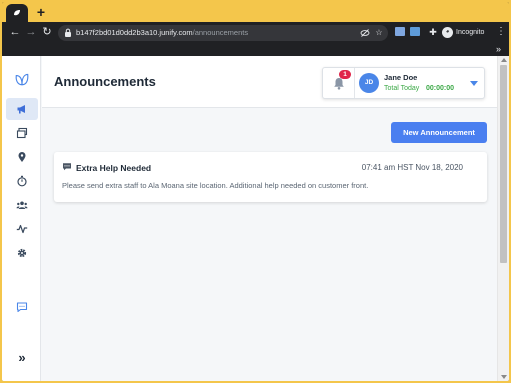  I want to click on incognito-icon: ◕, so click(447, 32).